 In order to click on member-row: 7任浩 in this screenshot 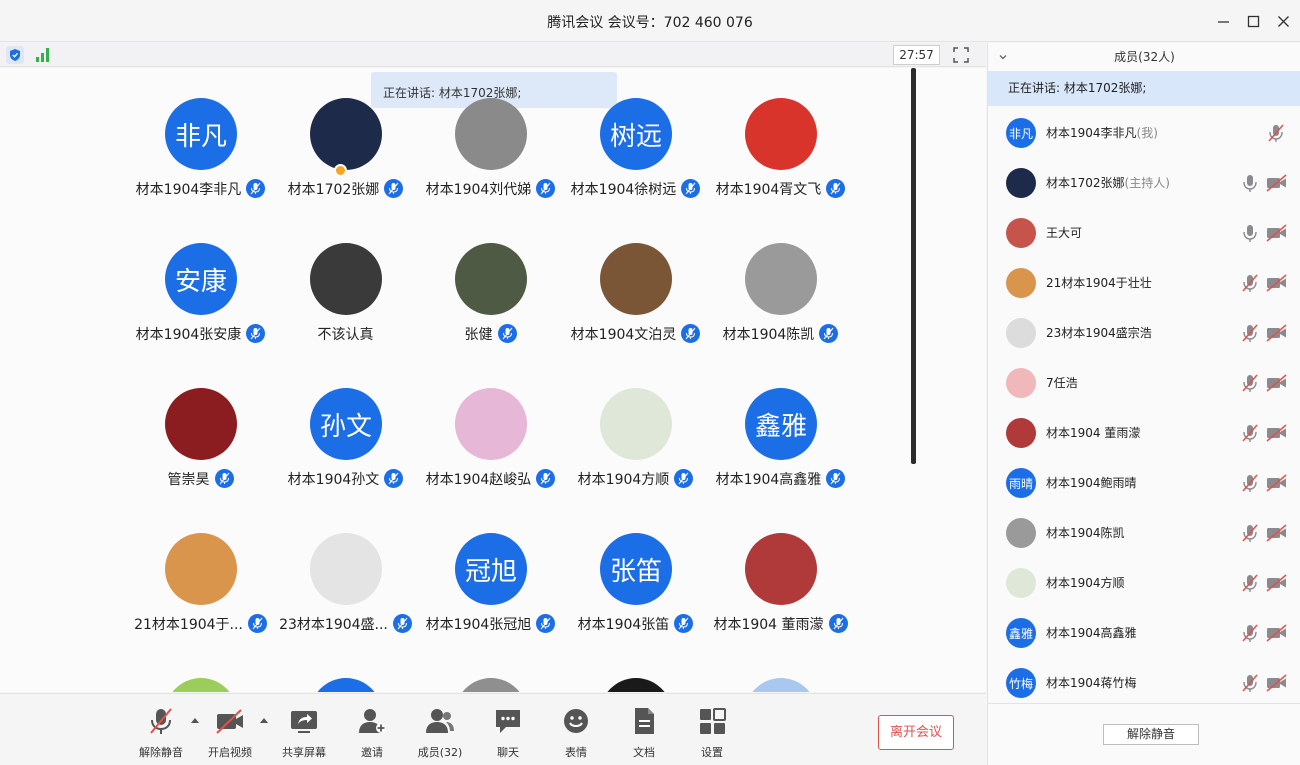, I will do `click(1144, 383)`.